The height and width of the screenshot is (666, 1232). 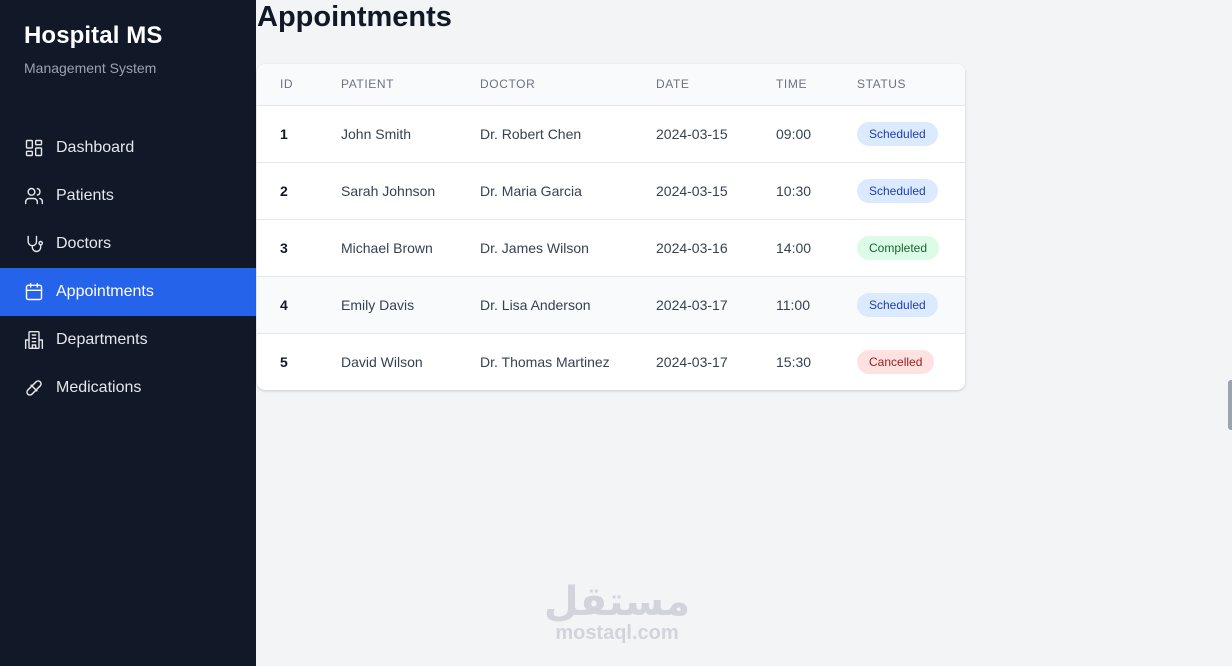 What do you see at coordinates (882, 84) in the screenshot?
I see `column-header-status: STATUS` at bounding box center [882, 84].